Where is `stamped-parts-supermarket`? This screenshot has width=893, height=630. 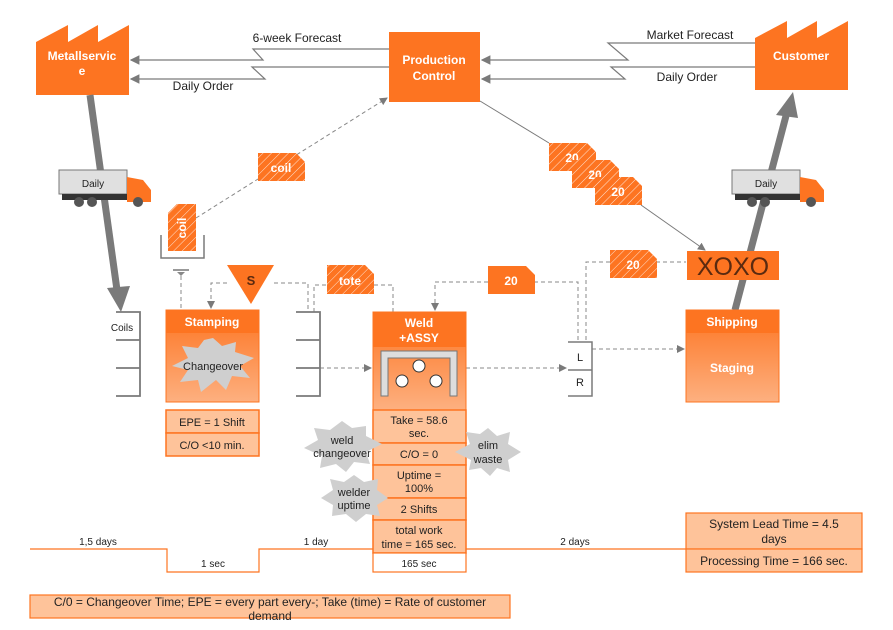 stamped-parts-supermarket is located at coordinates (308, 354).